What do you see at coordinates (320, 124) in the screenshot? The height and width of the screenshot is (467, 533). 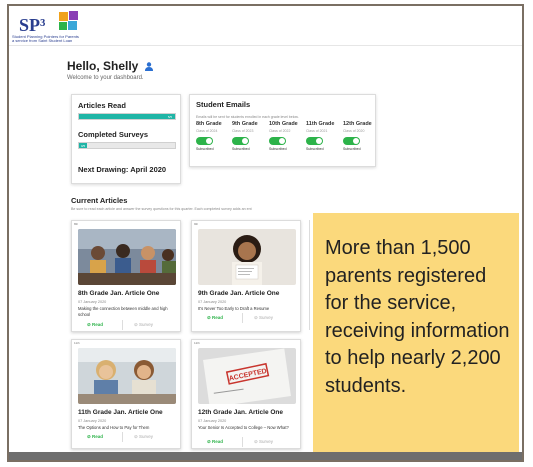 I see `grade-label: 11th Grade` at bounding box center [320, 124].